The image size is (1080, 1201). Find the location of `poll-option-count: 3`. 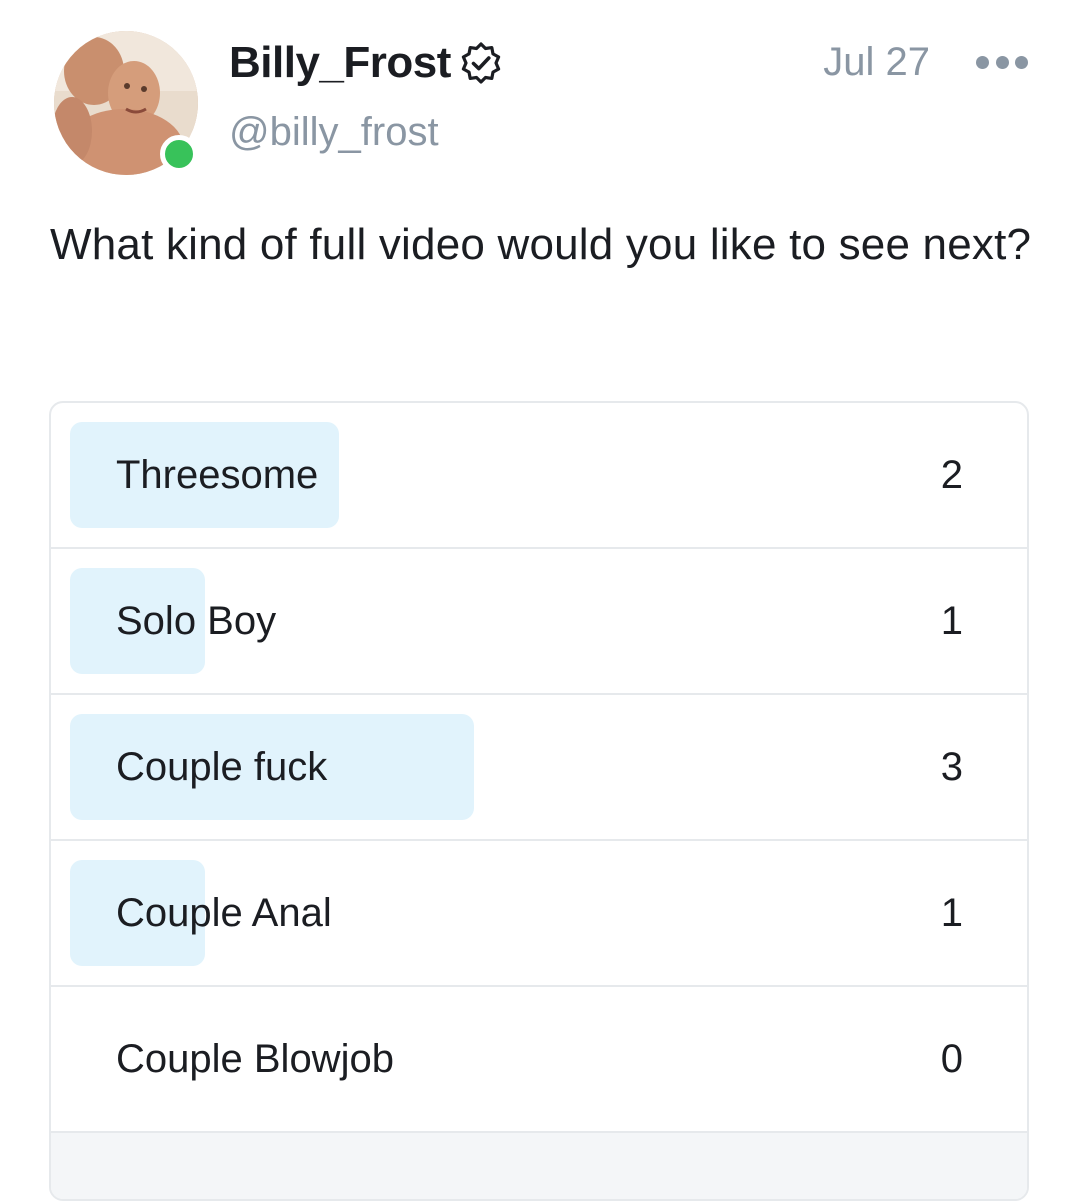

poll-option-count: 3 is located at coordinates (951, 767).